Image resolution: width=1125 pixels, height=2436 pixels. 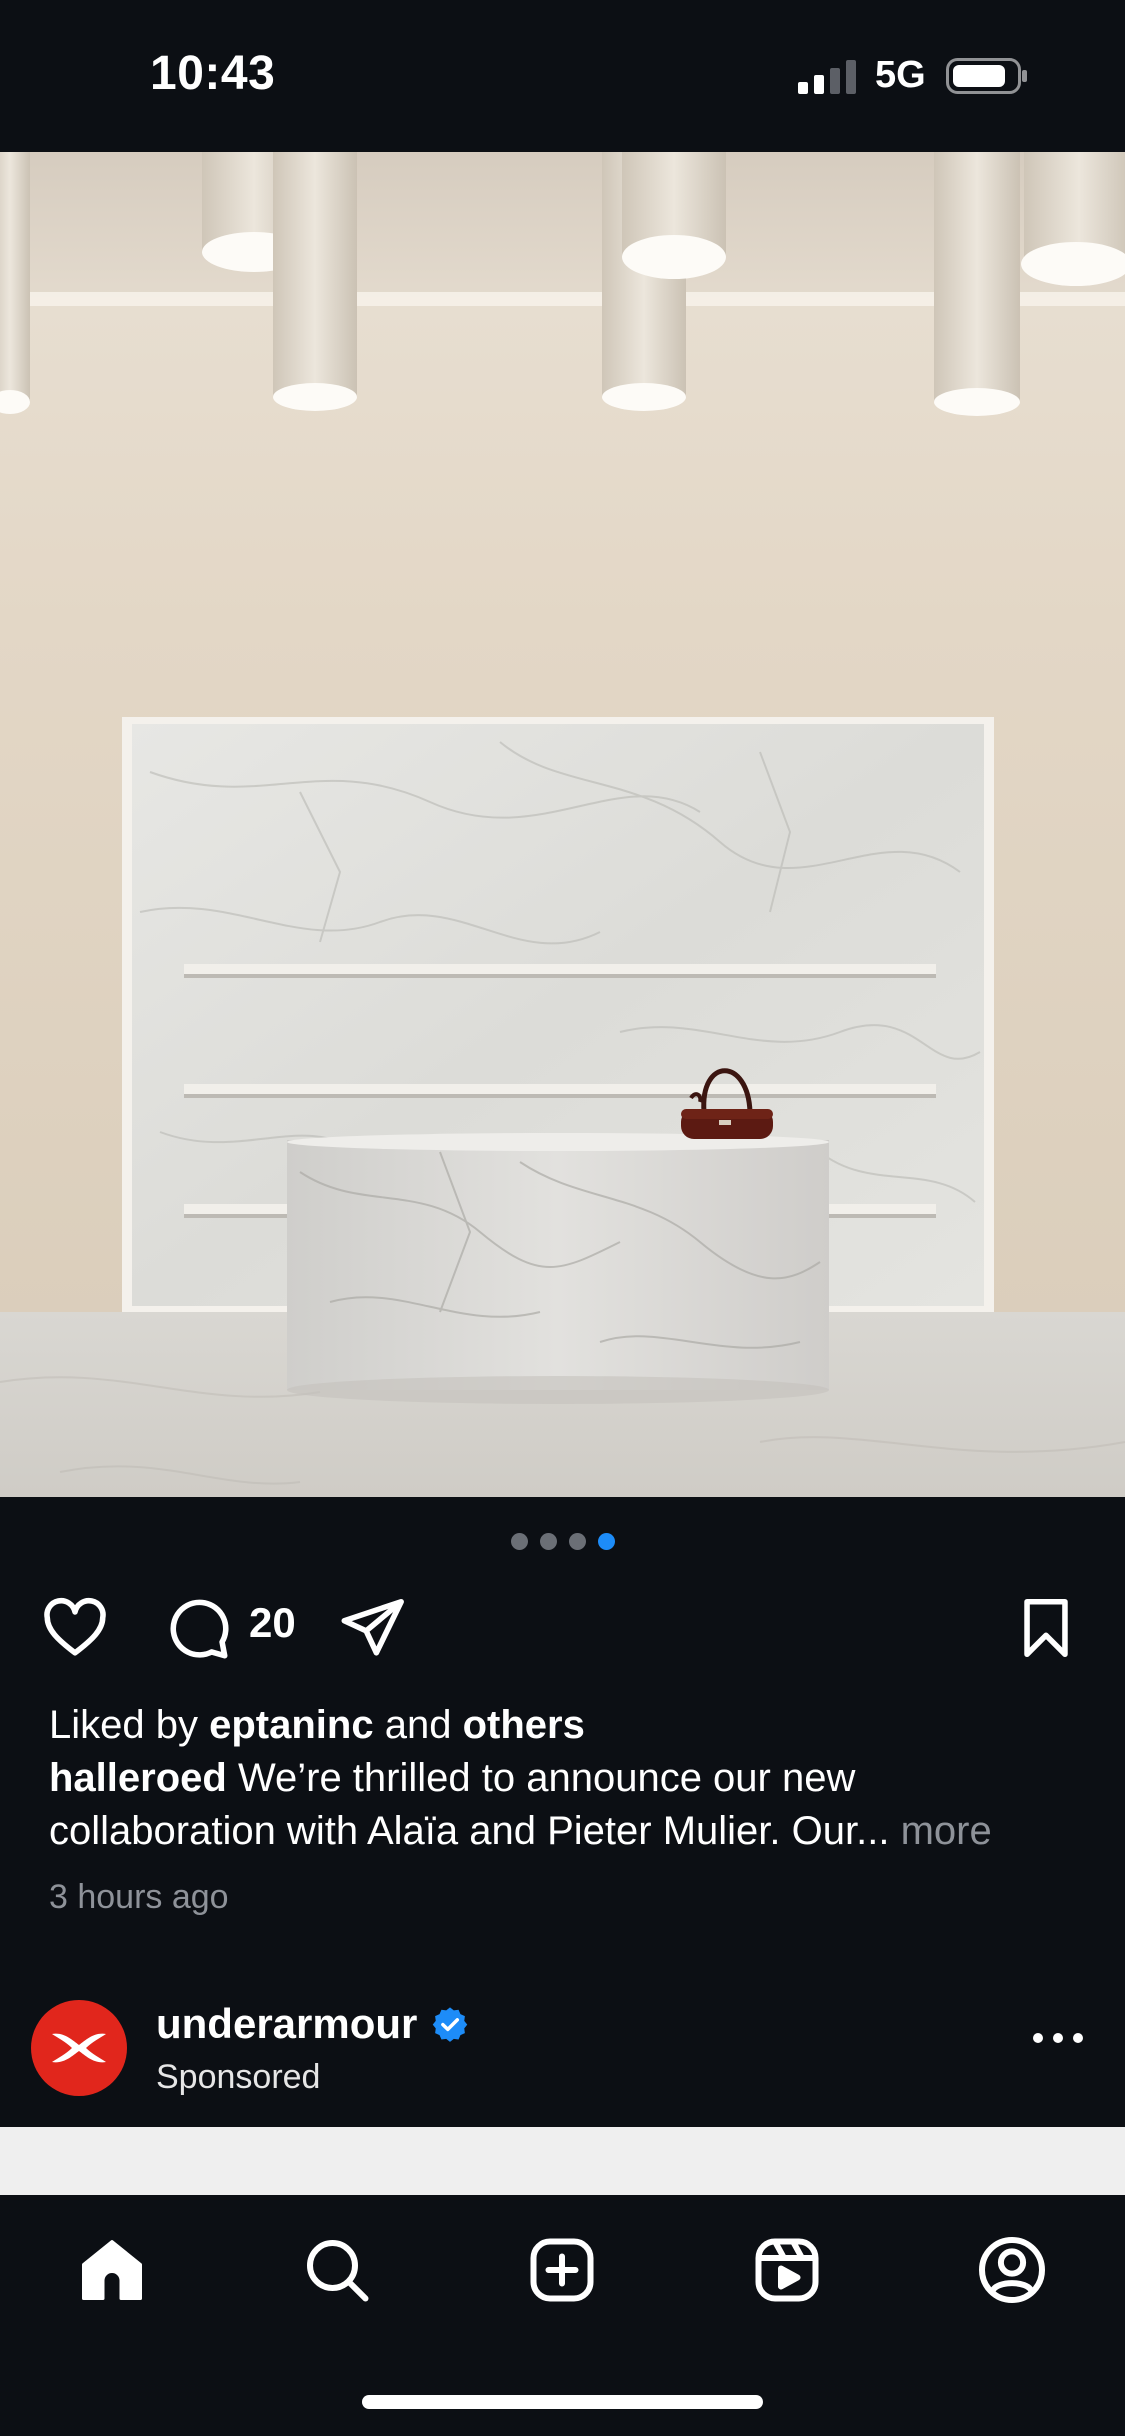 What do you see at coordinates (418, 1725) in the screenshot?
I see `liked-by-middle: and` at bounding box center [418, 1725].